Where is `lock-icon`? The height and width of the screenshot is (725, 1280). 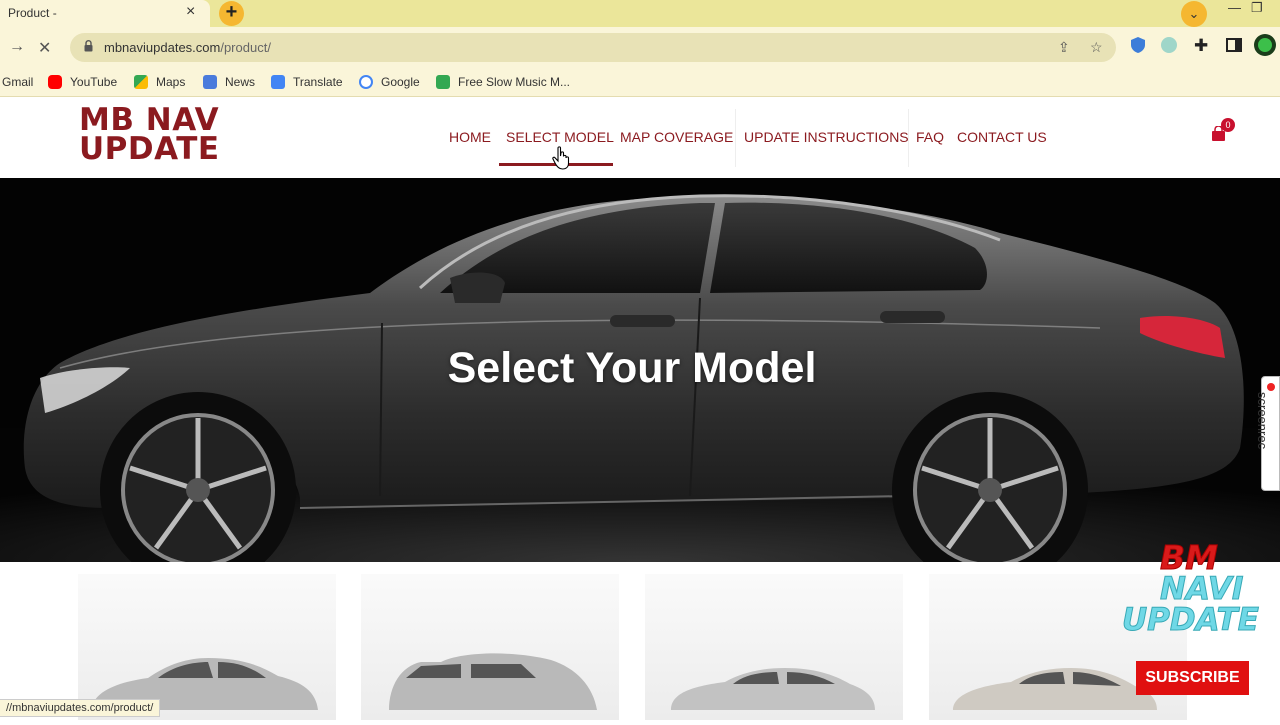
lock-icon is located at coordinates (88, 46).